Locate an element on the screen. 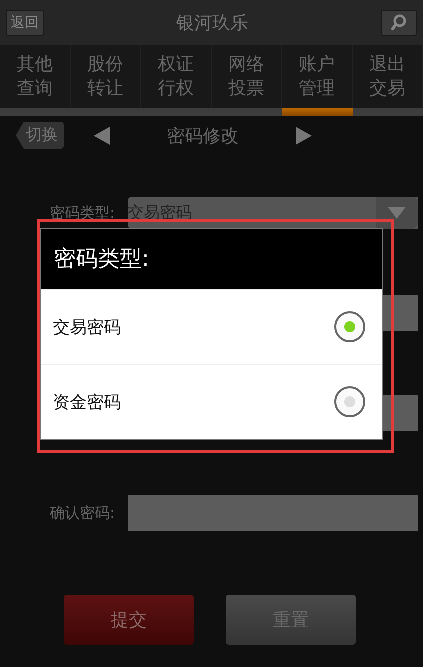 The width and height of the screenshot is (423, 667). switch-button: 切换 is located at coordinates (40, 135).